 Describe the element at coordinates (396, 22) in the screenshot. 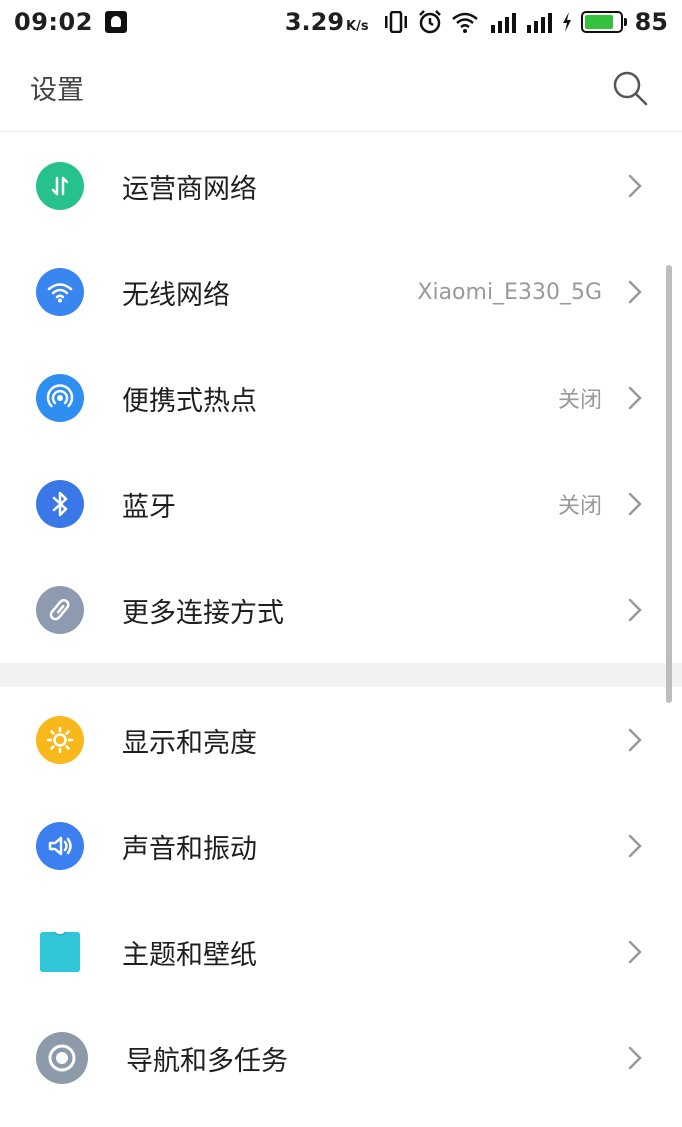

I see `vibrate-icon` at that location.